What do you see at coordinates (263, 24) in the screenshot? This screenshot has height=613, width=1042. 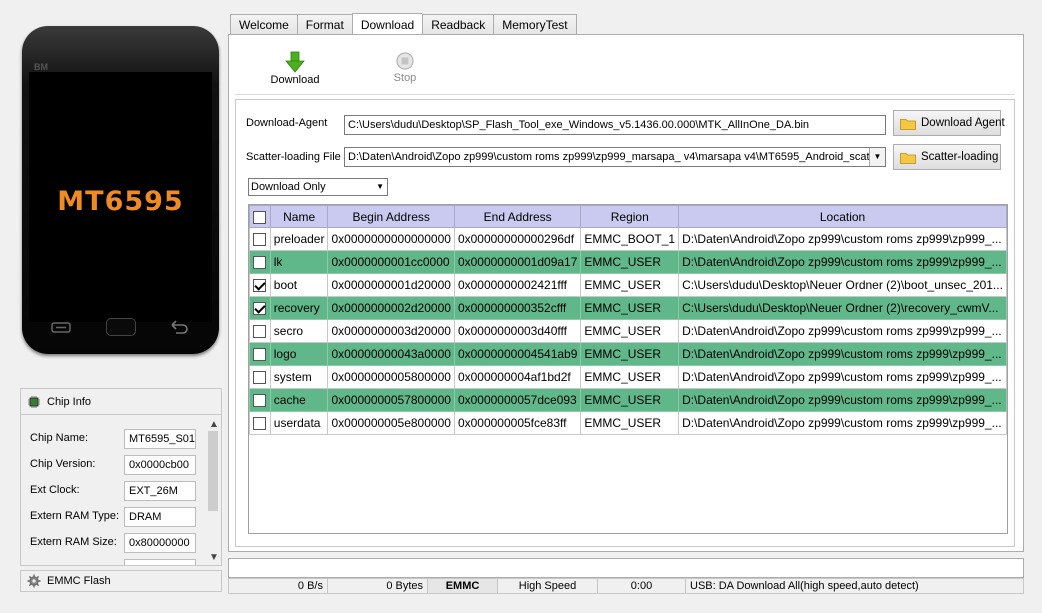 I see `tab-welcome: Welcome` at bounding box center [263, 24].